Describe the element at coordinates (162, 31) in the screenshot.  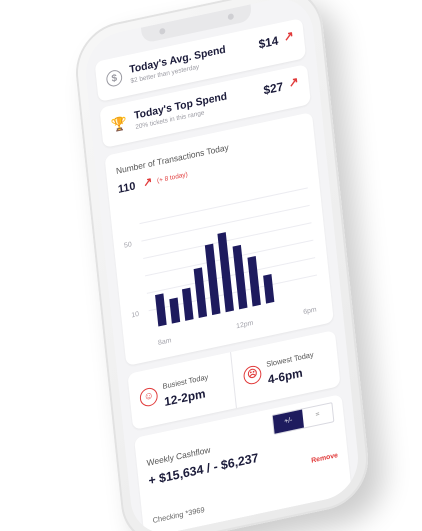
I see `camera-dot` at that location.